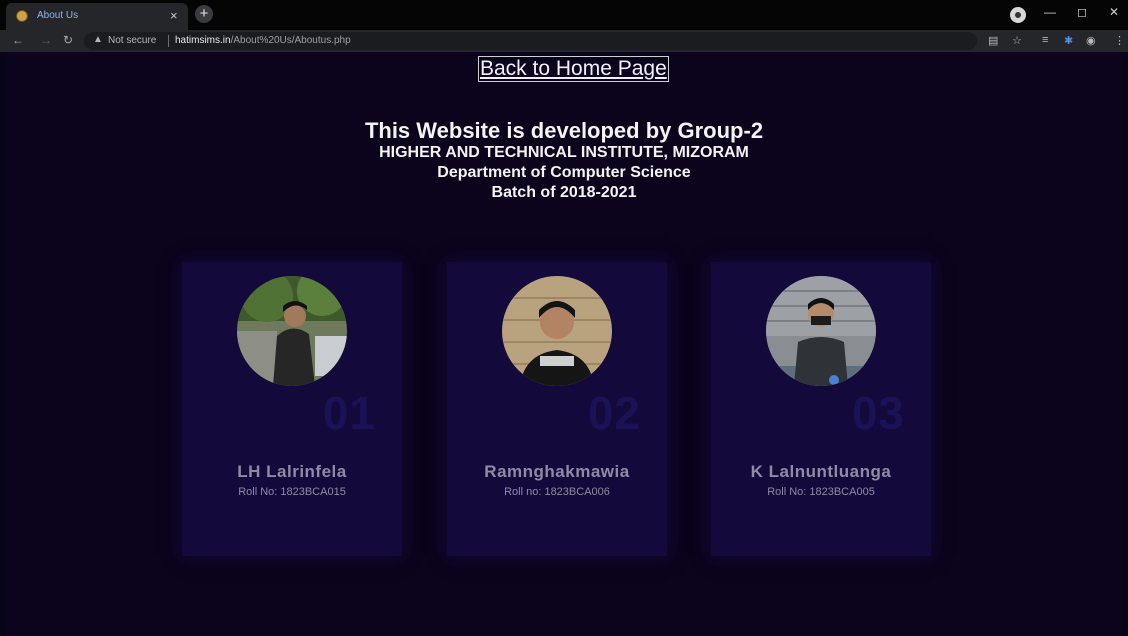 The width and height of the screenshot is (1128, 636). Describe the element at coordinates (821, 471) in the screenshot. I see `member-name: K Lalnuntluanga` at that location.